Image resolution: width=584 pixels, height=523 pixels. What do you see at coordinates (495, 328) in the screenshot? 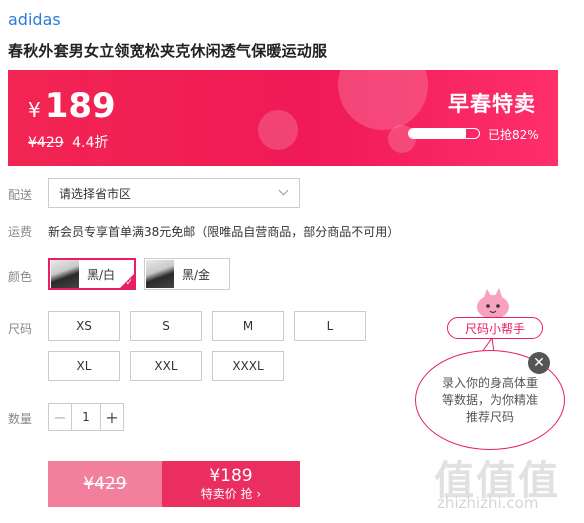
I see `size-helper-button: 尺码小帮手` at bounding box center [495, 328].